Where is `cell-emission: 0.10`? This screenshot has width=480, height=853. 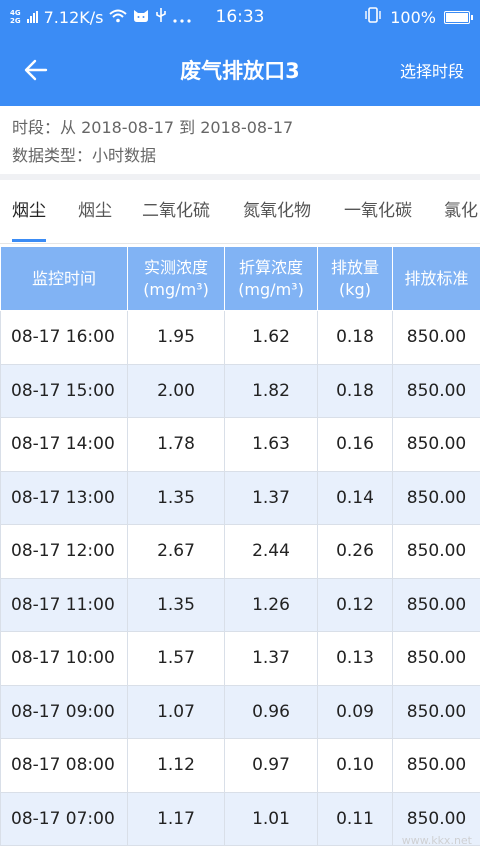
cell-emission: 0.10 is located at coordinates (355, 765).